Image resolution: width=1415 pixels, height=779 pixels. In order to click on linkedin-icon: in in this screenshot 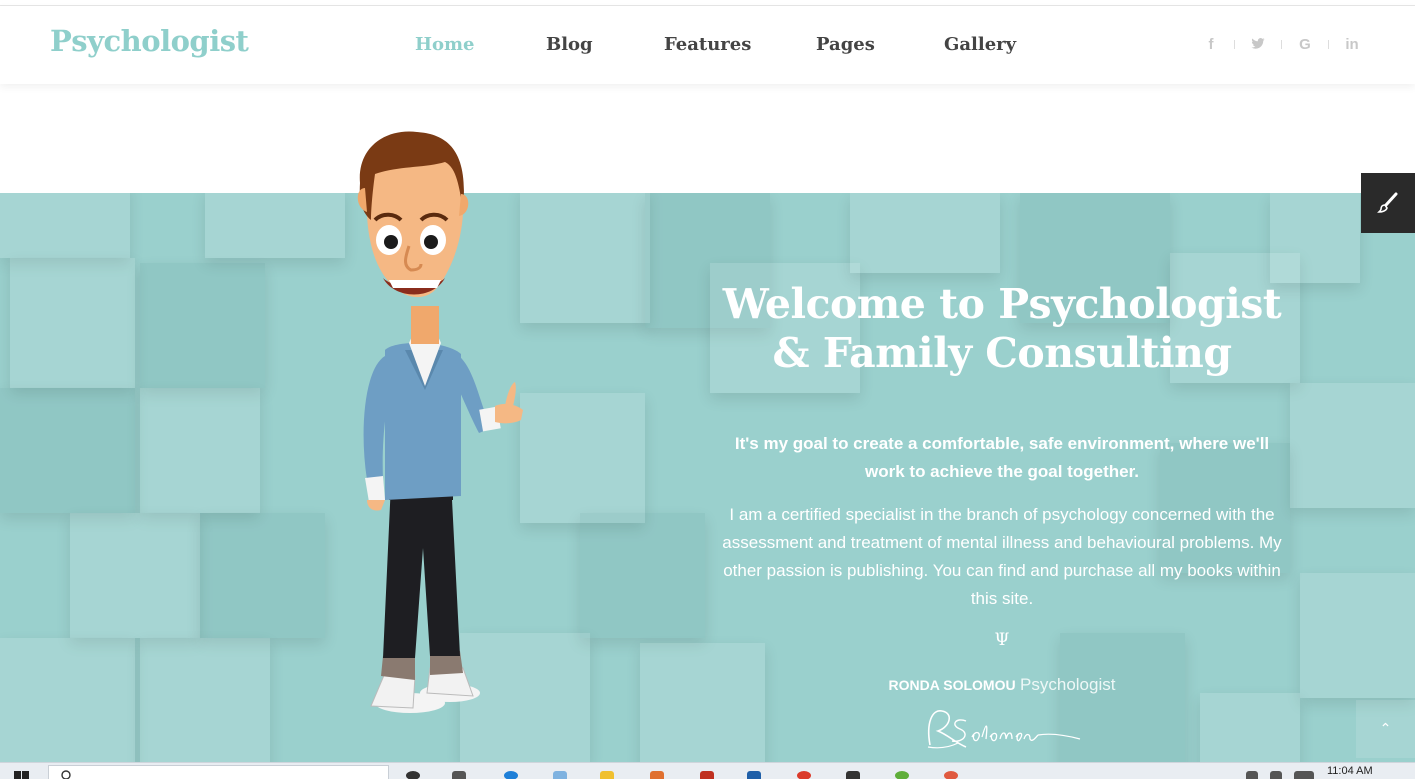, I will do `click(1352, 44)`.